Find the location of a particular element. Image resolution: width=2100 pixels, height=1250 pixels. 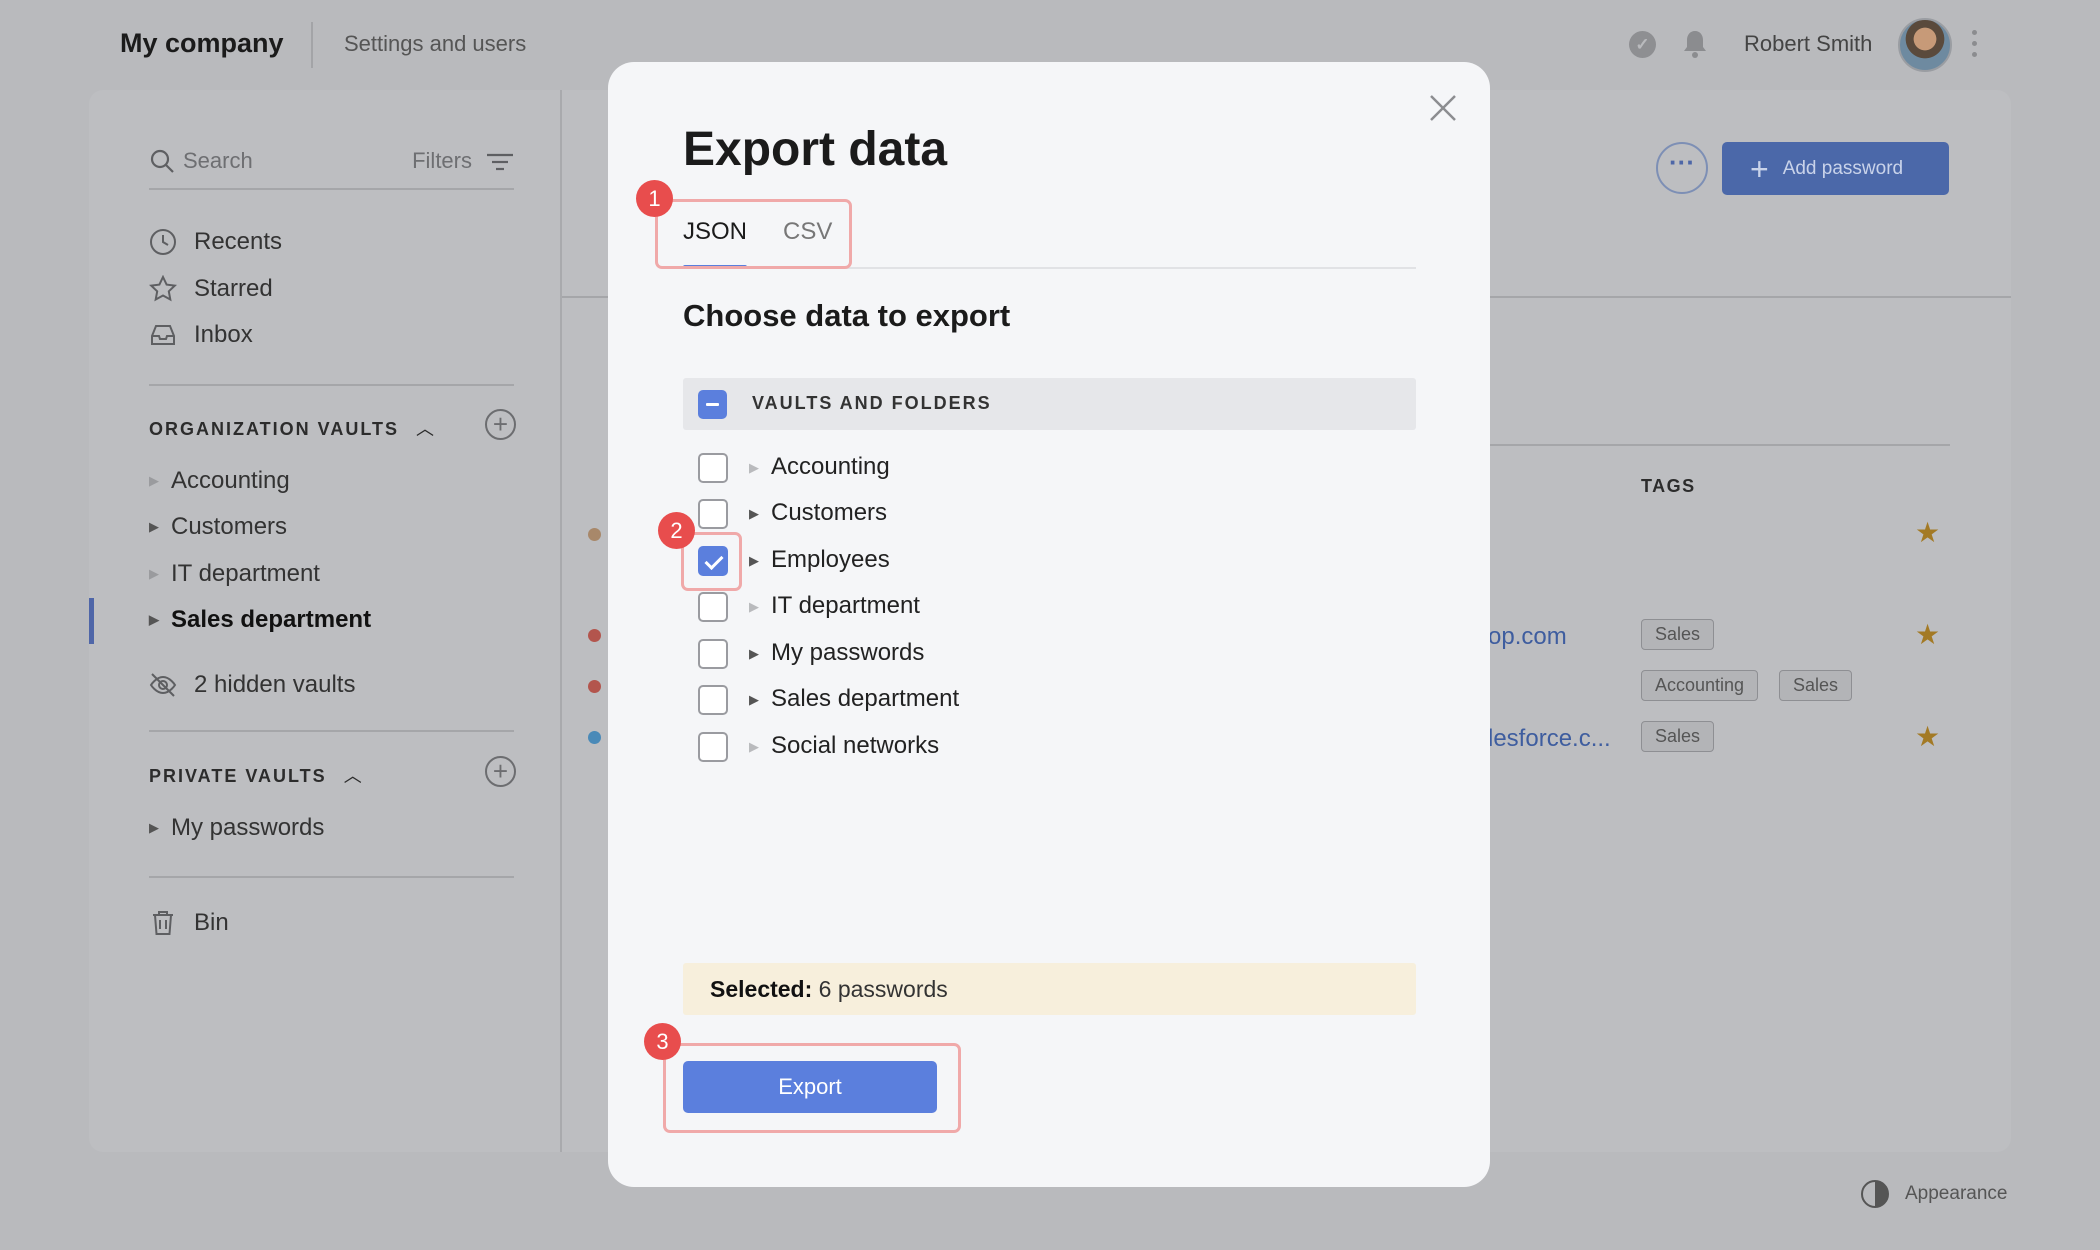

item-label: My passwords is located at coordinates (848, 652).